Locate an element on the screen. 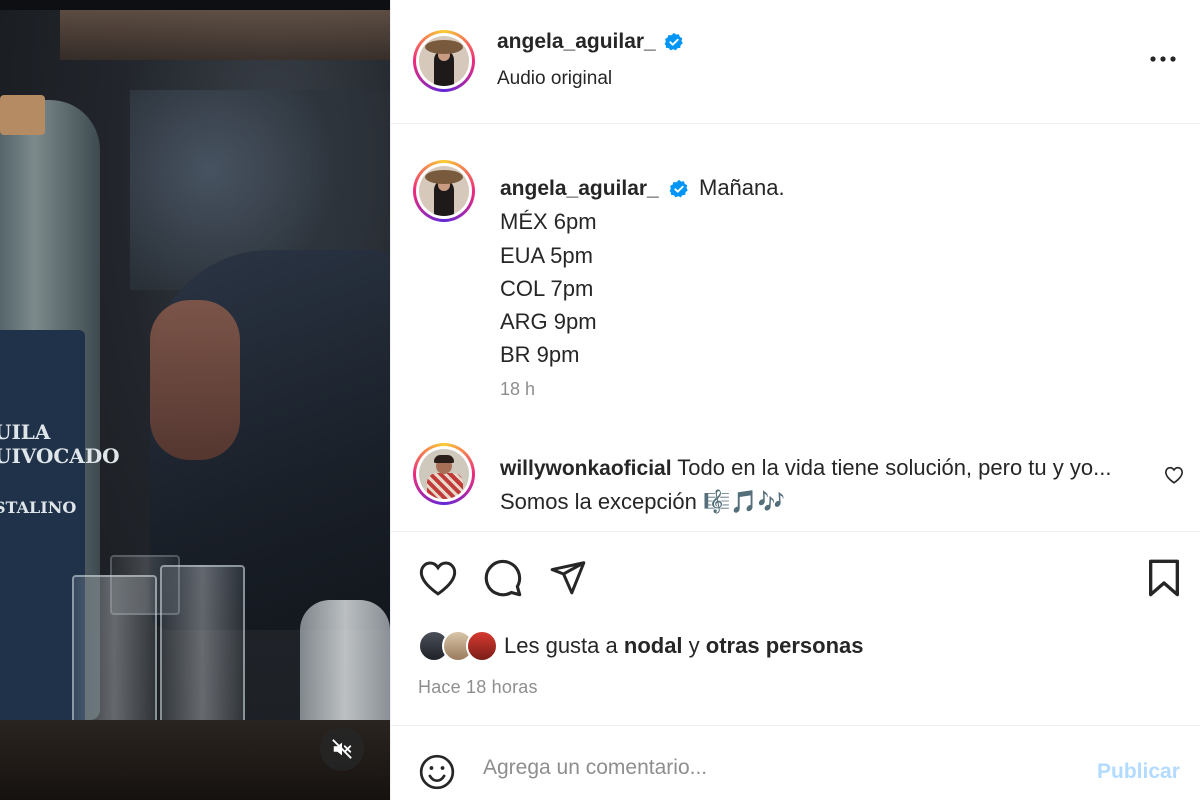 This screenshot has height=800, width=1200. send-icon is located at coordinates (568, 578).